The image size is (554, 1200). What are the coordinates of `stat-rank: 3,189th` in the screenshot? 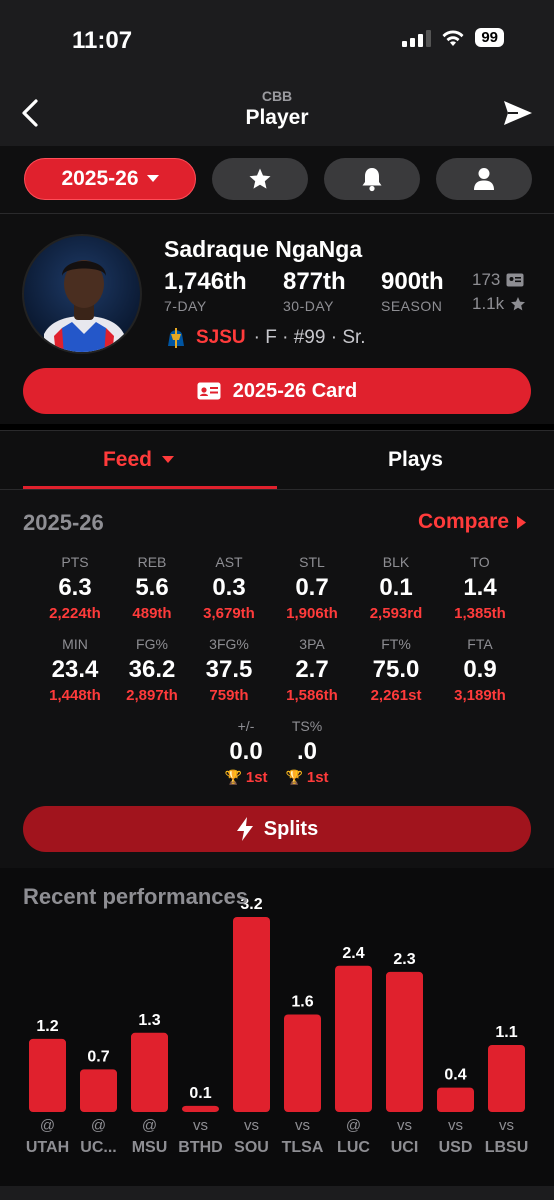 It's located at (480, 695).